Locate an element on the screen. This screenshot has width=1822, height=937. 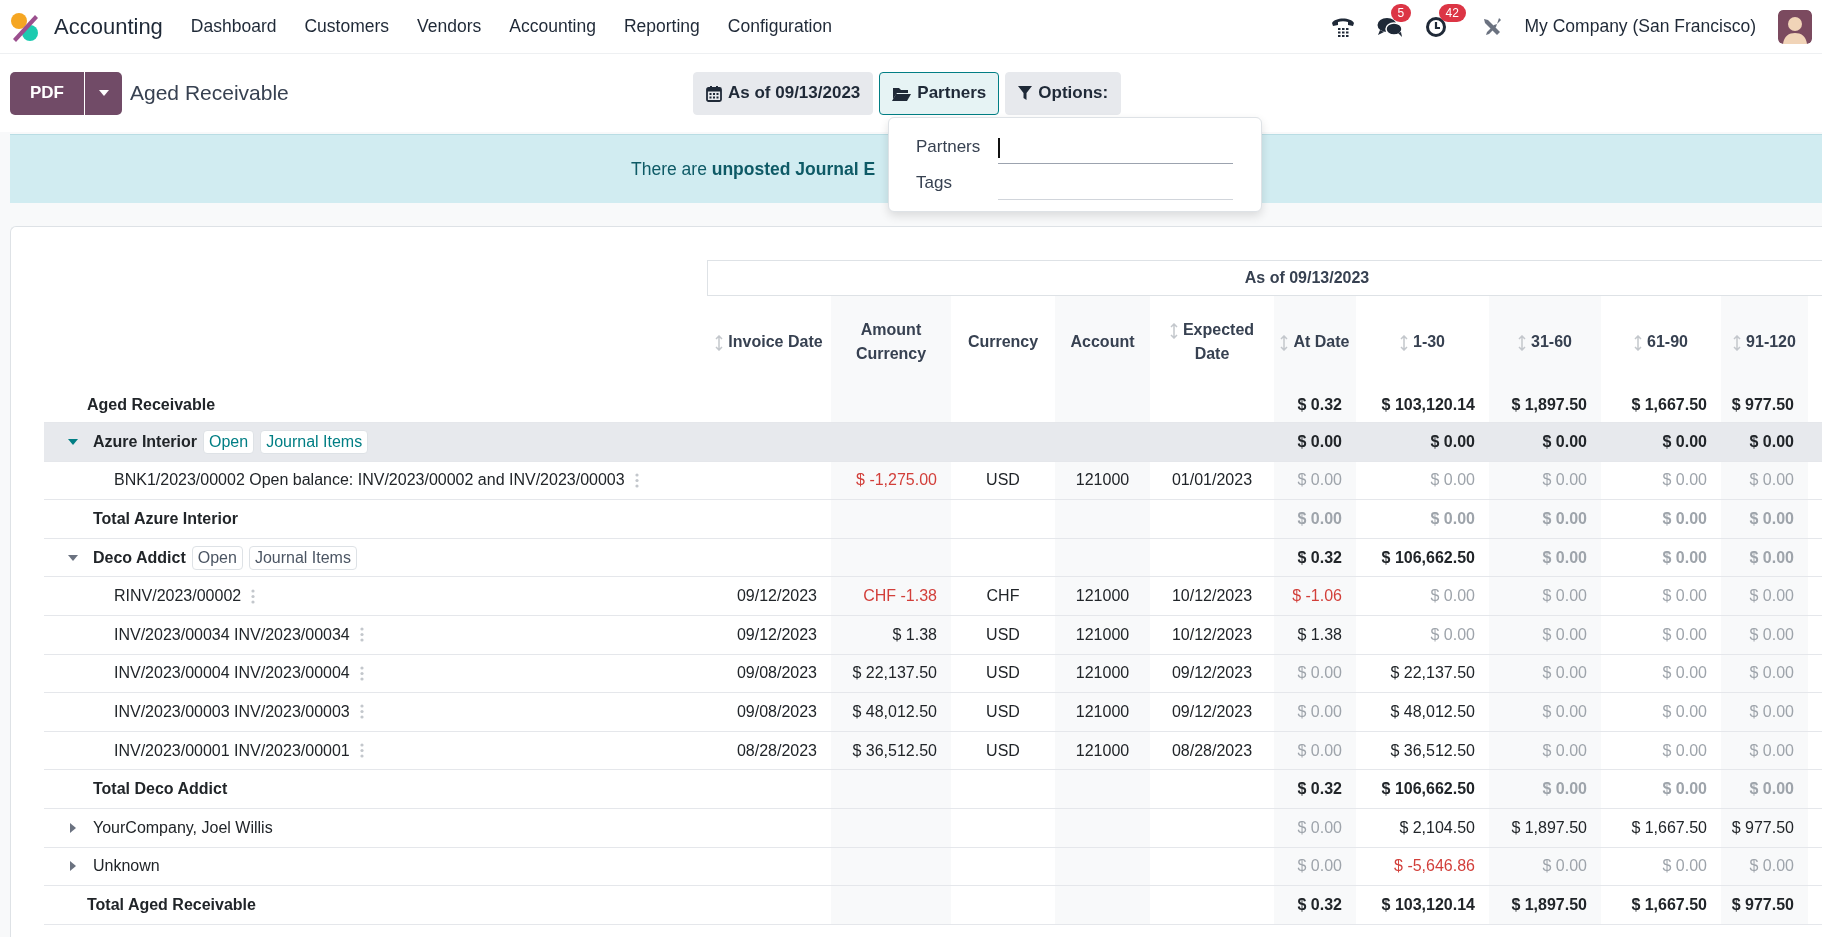
filter-button: Partners is located at coordinates (939, 93).